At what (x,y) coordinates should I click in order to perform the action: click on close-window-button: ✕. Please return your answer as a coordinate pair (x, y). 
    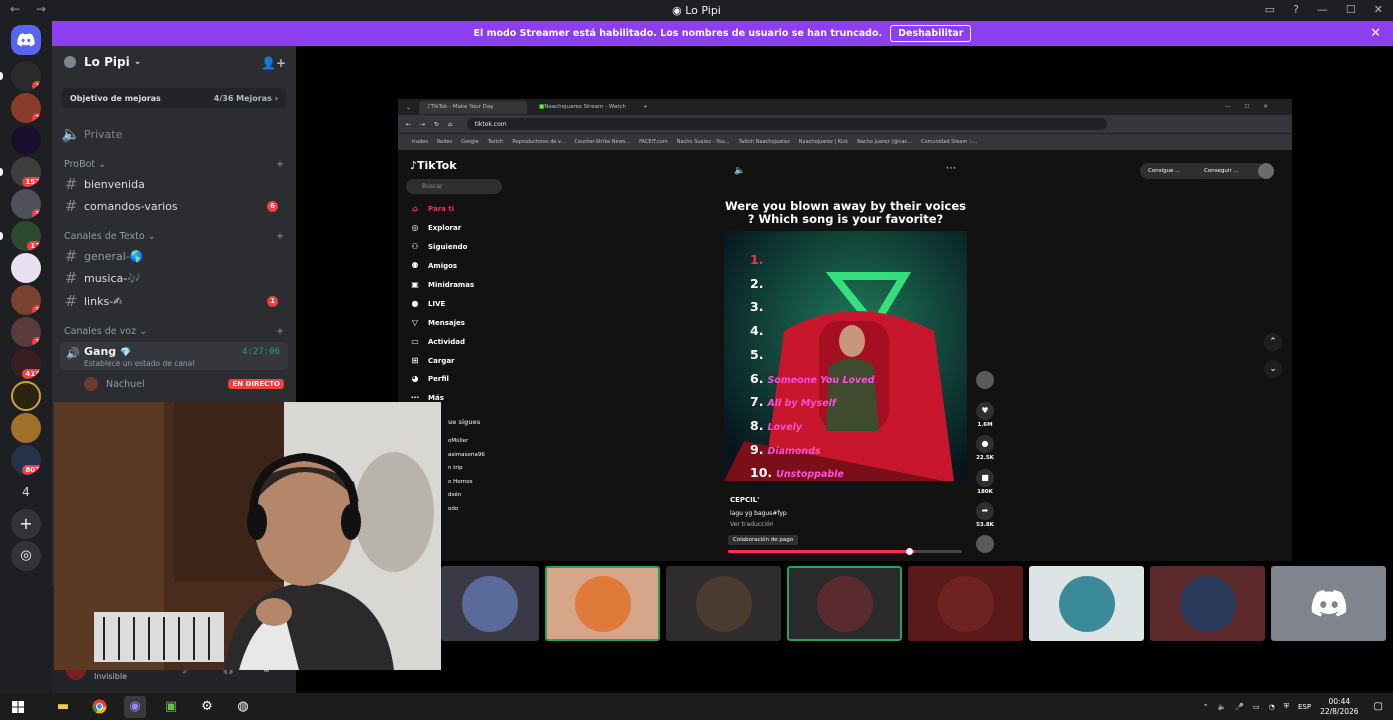
    Looking at the image, I should click on (1378, 9).